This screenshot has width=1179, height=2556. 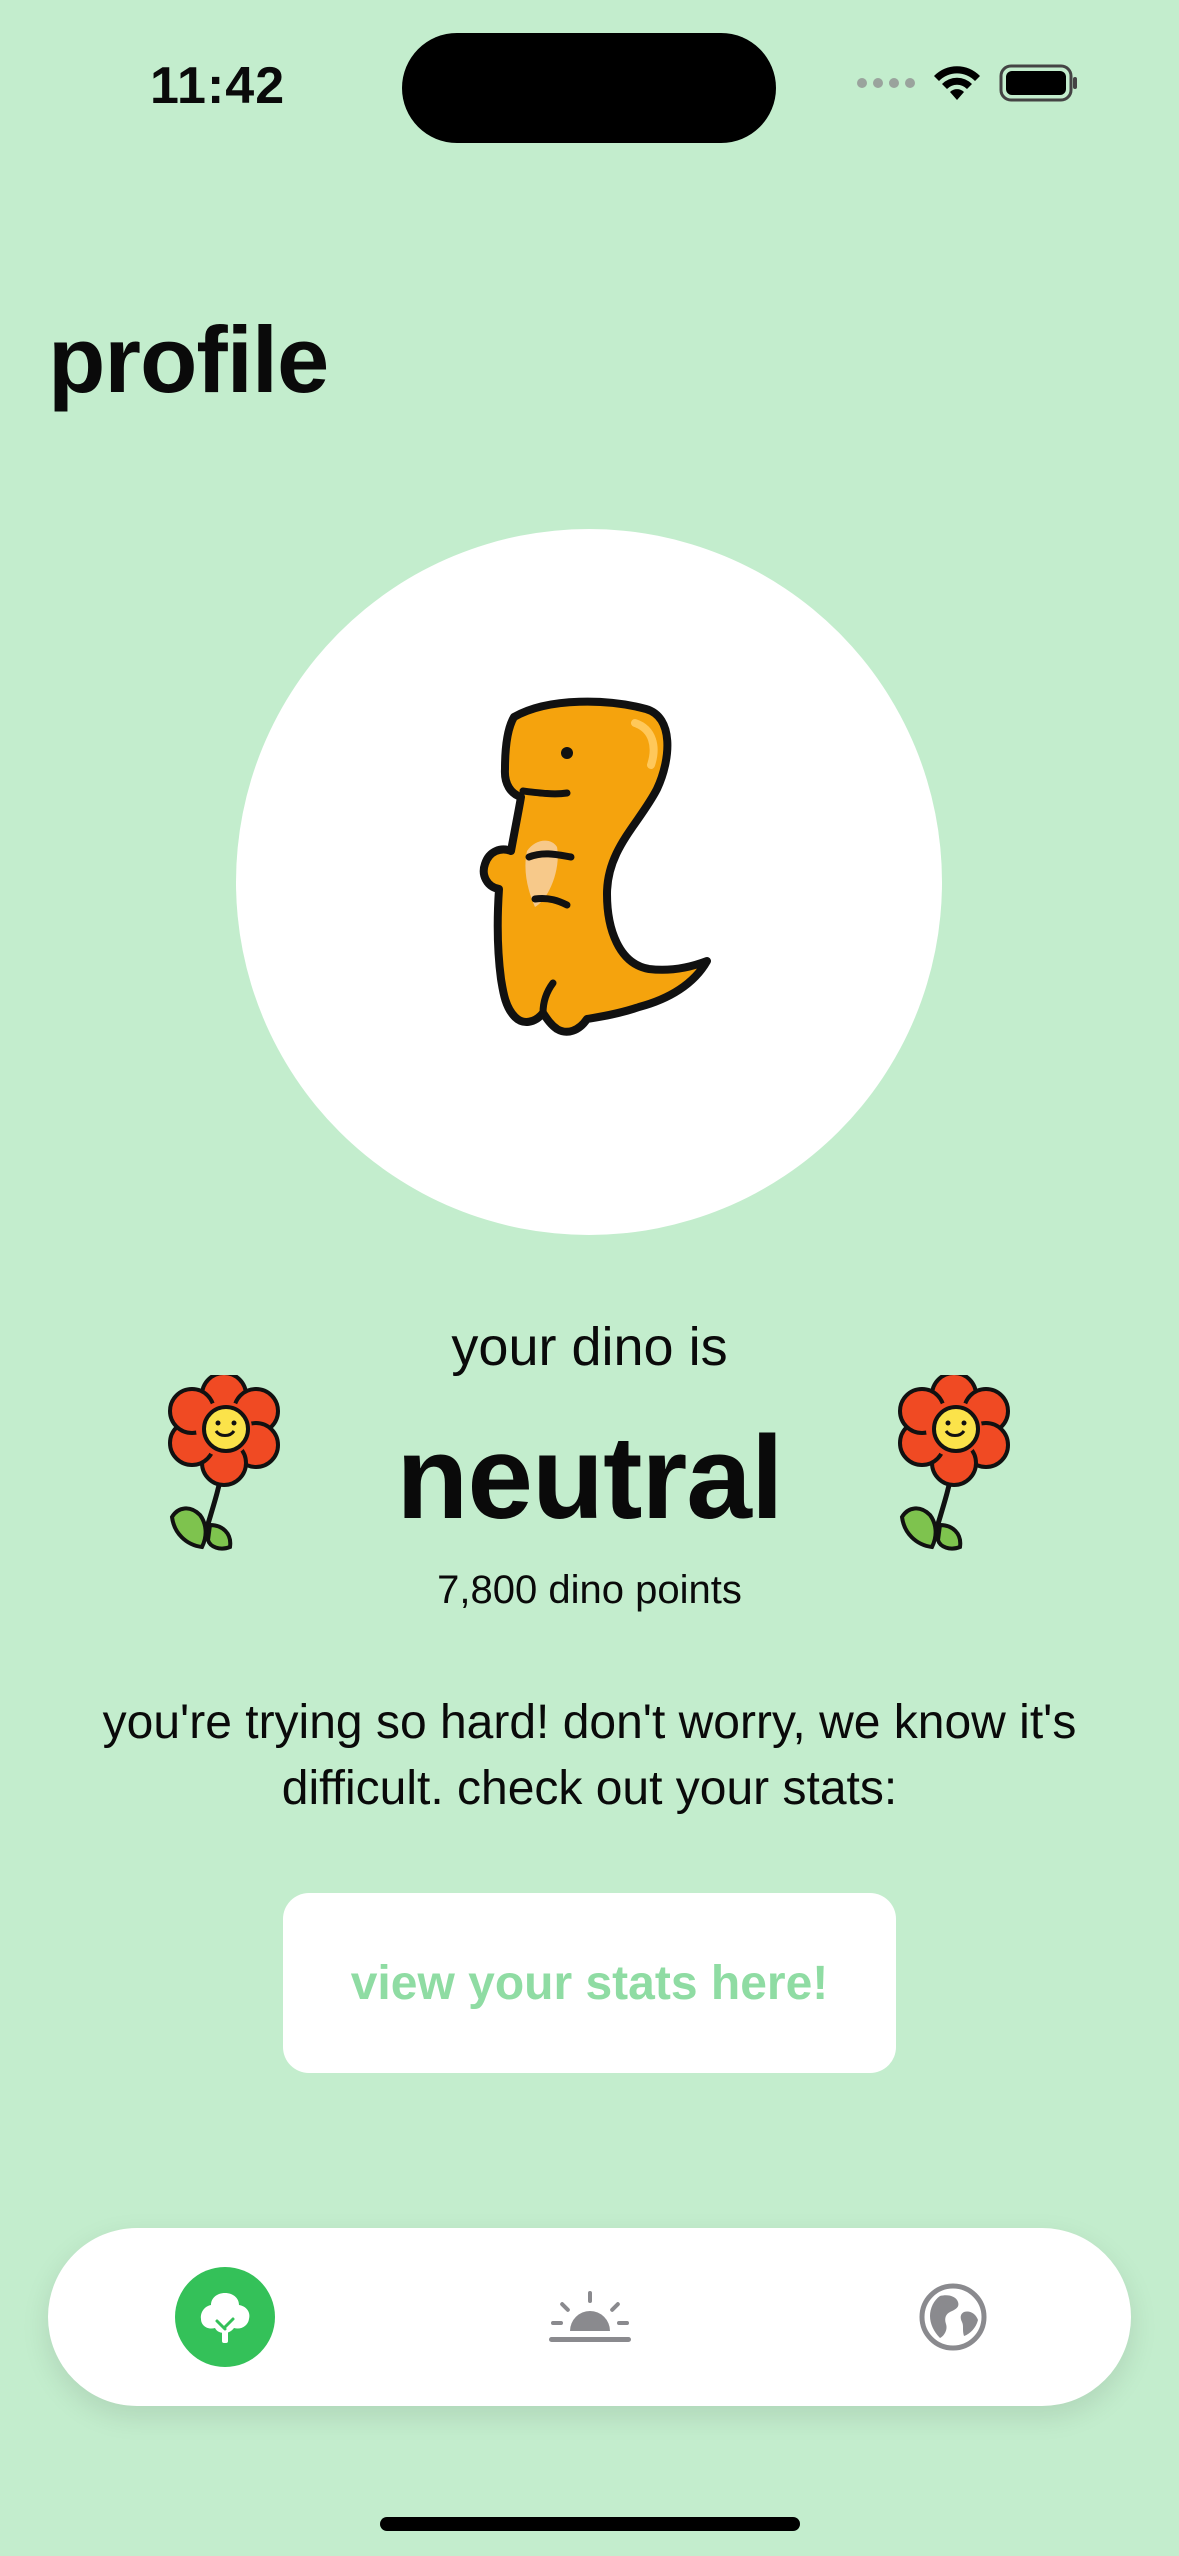 I want to click on dino-illustration, so click(x=595, y=866).